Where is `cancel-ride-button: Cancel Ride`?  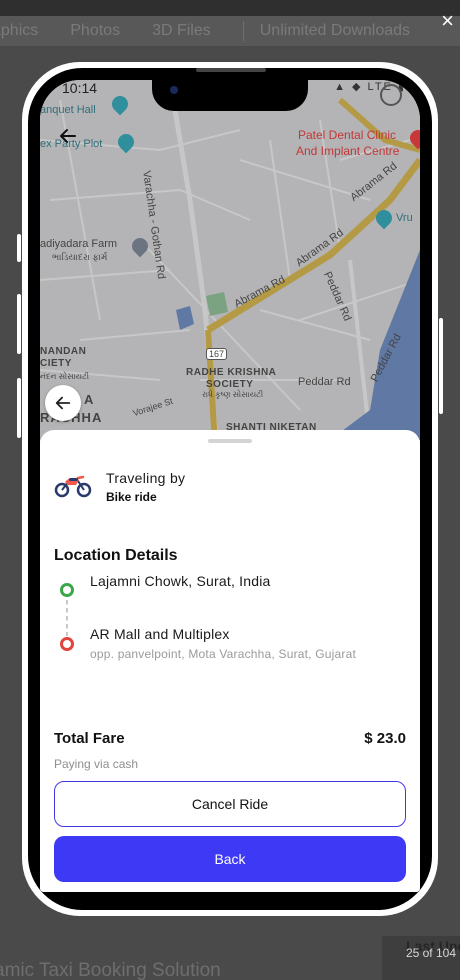
cancel-ride-button: Cancel Ride is located at coordinates (230, 804).